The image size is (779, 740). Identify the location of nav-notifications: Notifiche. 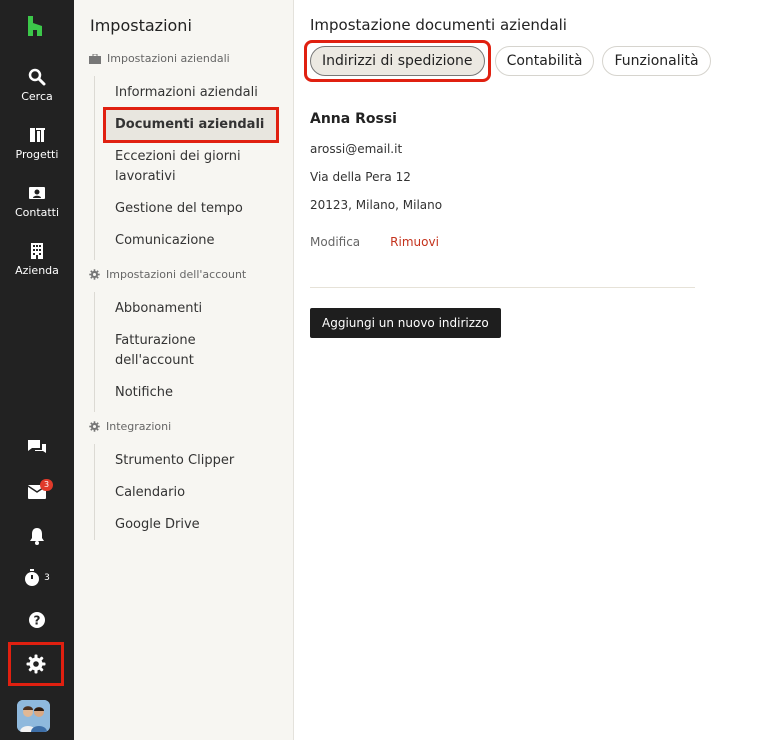
(195, 393).